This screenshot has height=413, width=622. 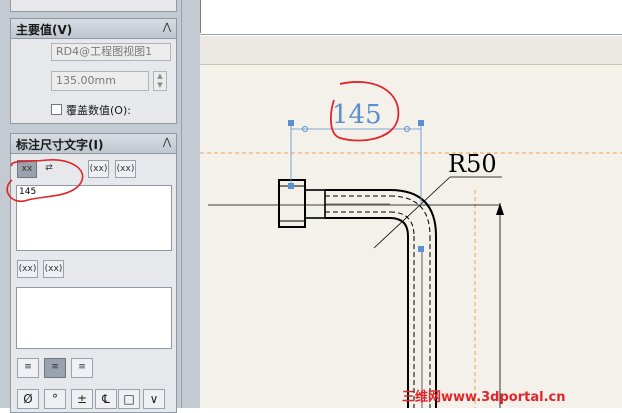 What do you see at coordinates (291, 186) in the screenshot?
I see `handle-bottom-left` at bounding box center [291, 186].